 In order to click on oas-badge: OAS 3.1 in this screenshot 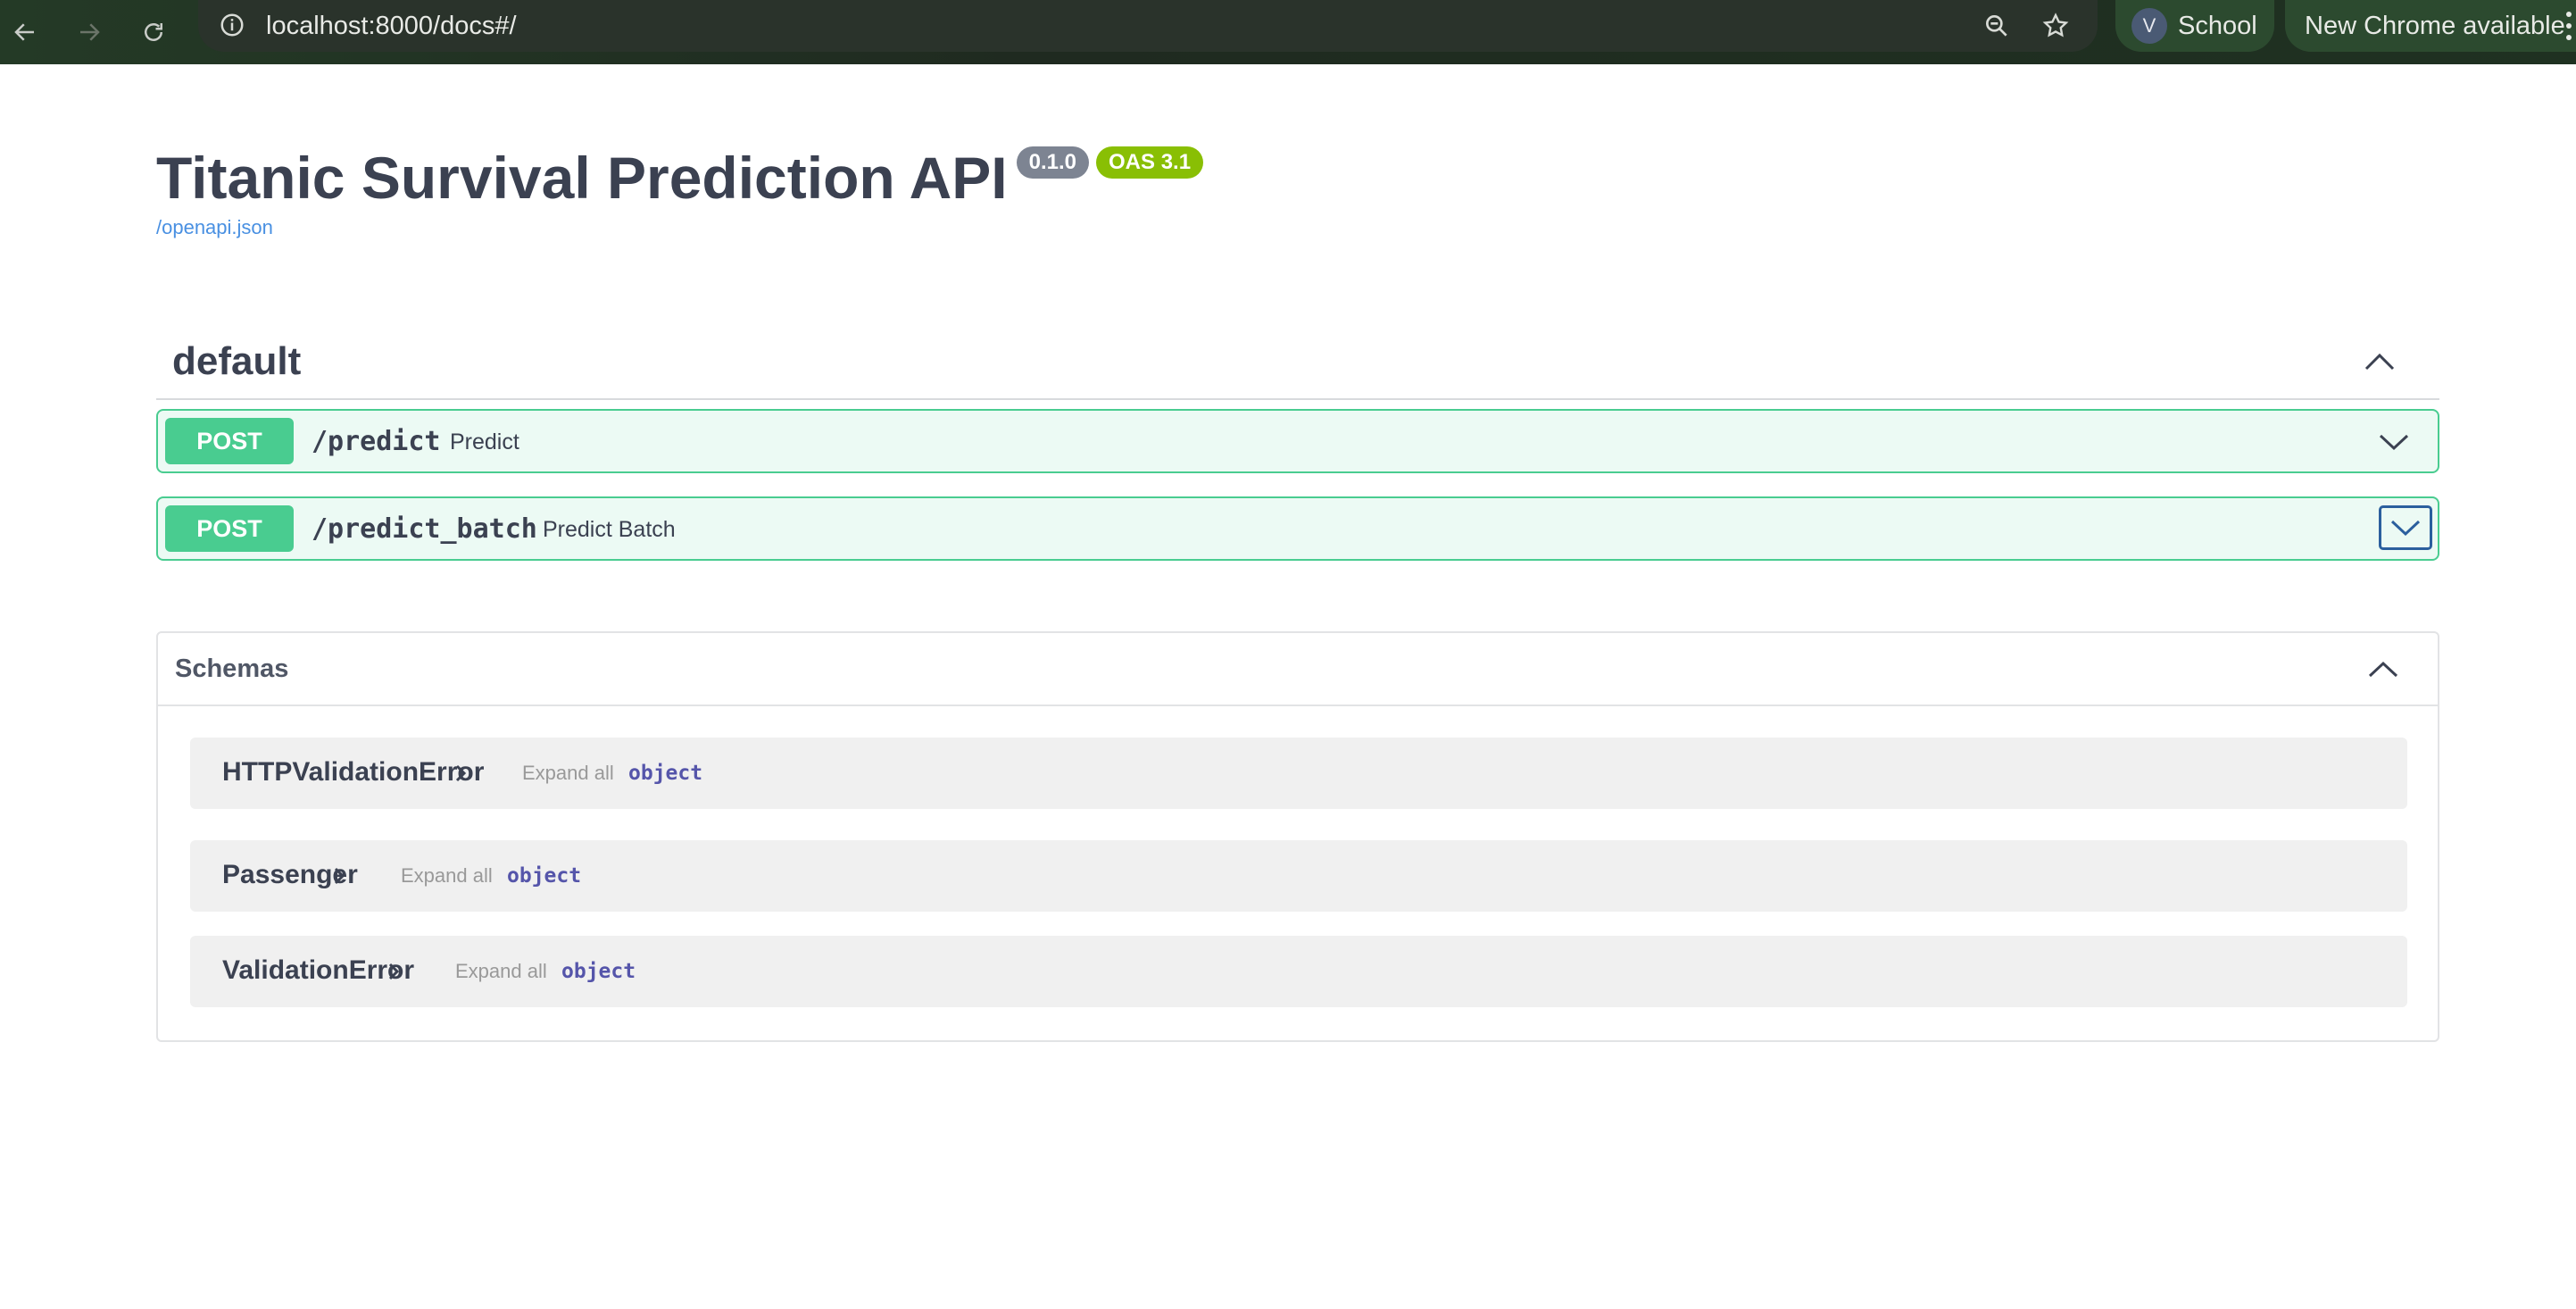, I will do `click(1150, 163)`.